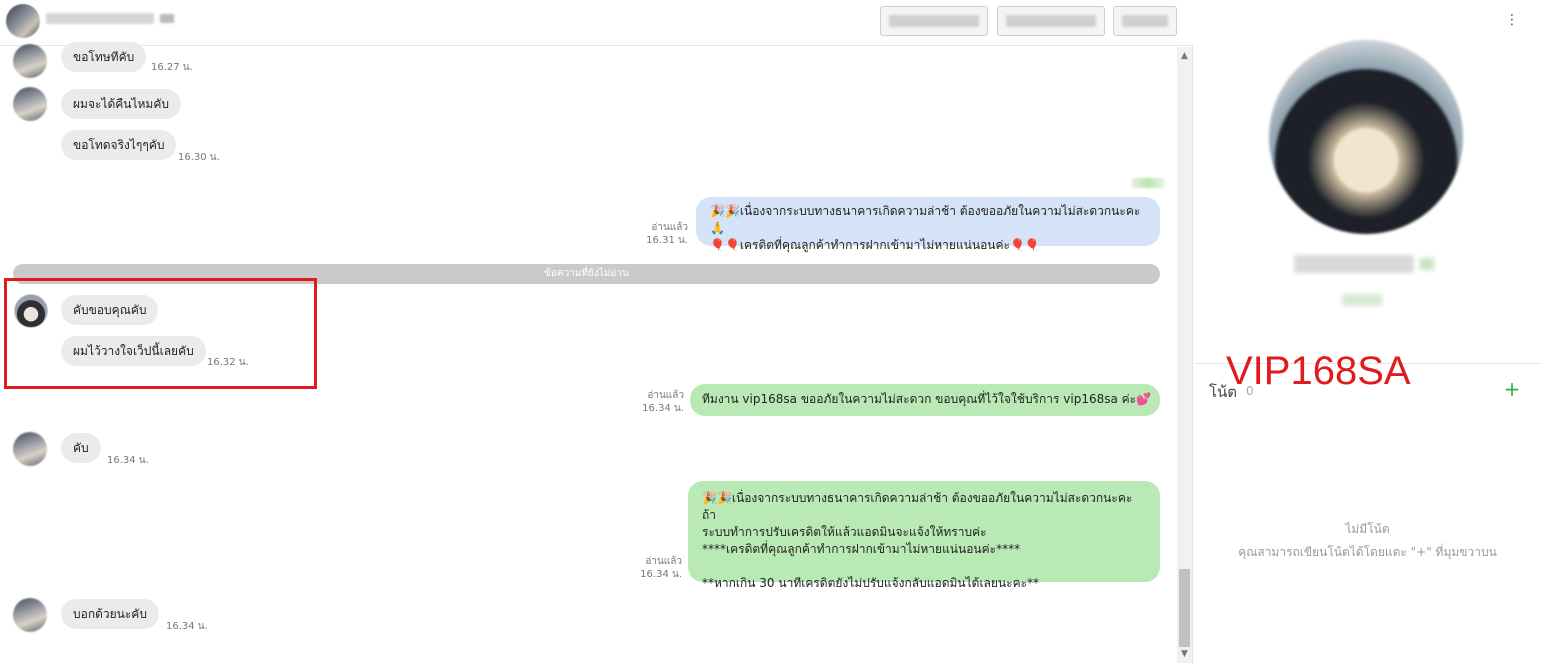 This screenshot has width=1541, height=663. I want to click on message-bubble-incoming: ขอโทดจริงไๆๆคับ, so click(119, 145).